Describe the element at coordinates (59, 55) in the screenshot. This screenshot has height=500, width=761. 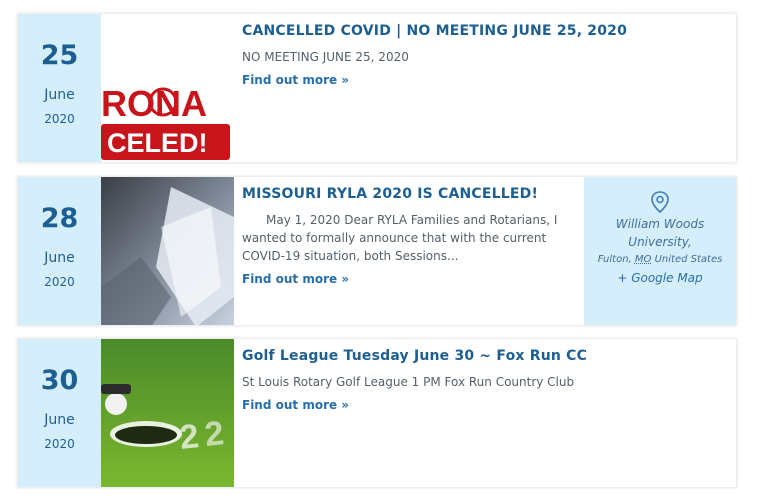
I see `event-day: 25` at that location.